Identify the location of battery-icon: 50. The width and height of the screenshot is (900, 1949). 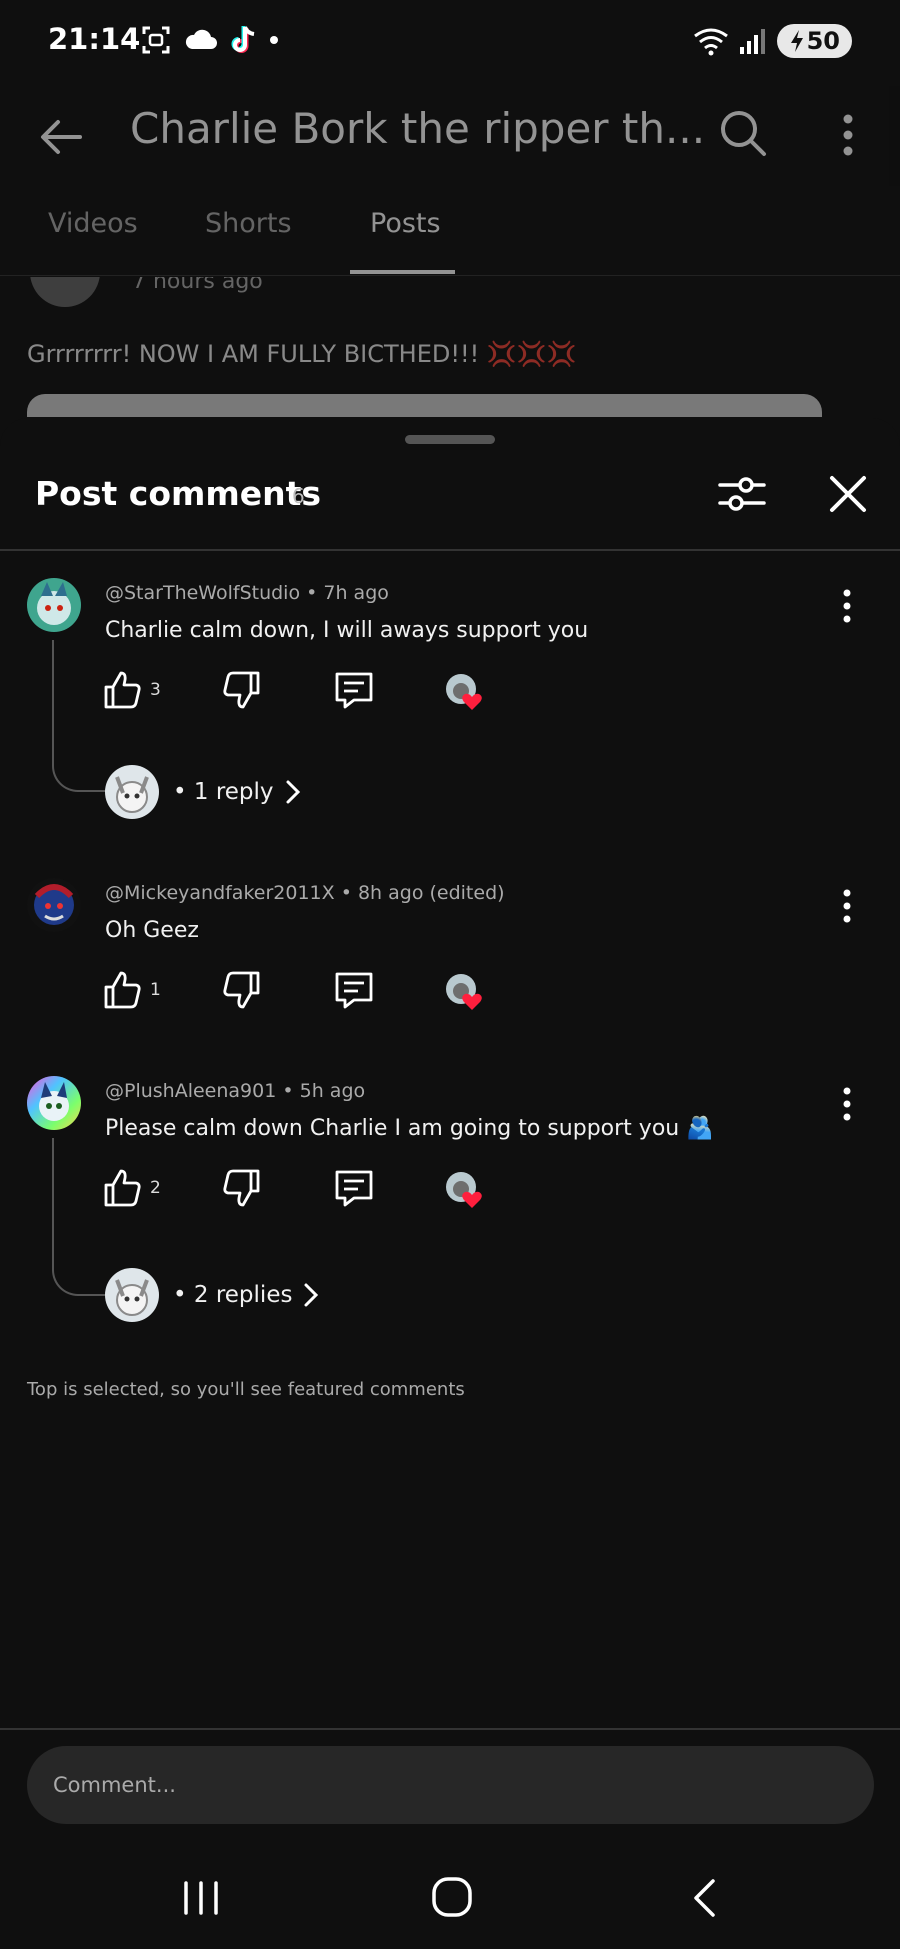
(814, 41).